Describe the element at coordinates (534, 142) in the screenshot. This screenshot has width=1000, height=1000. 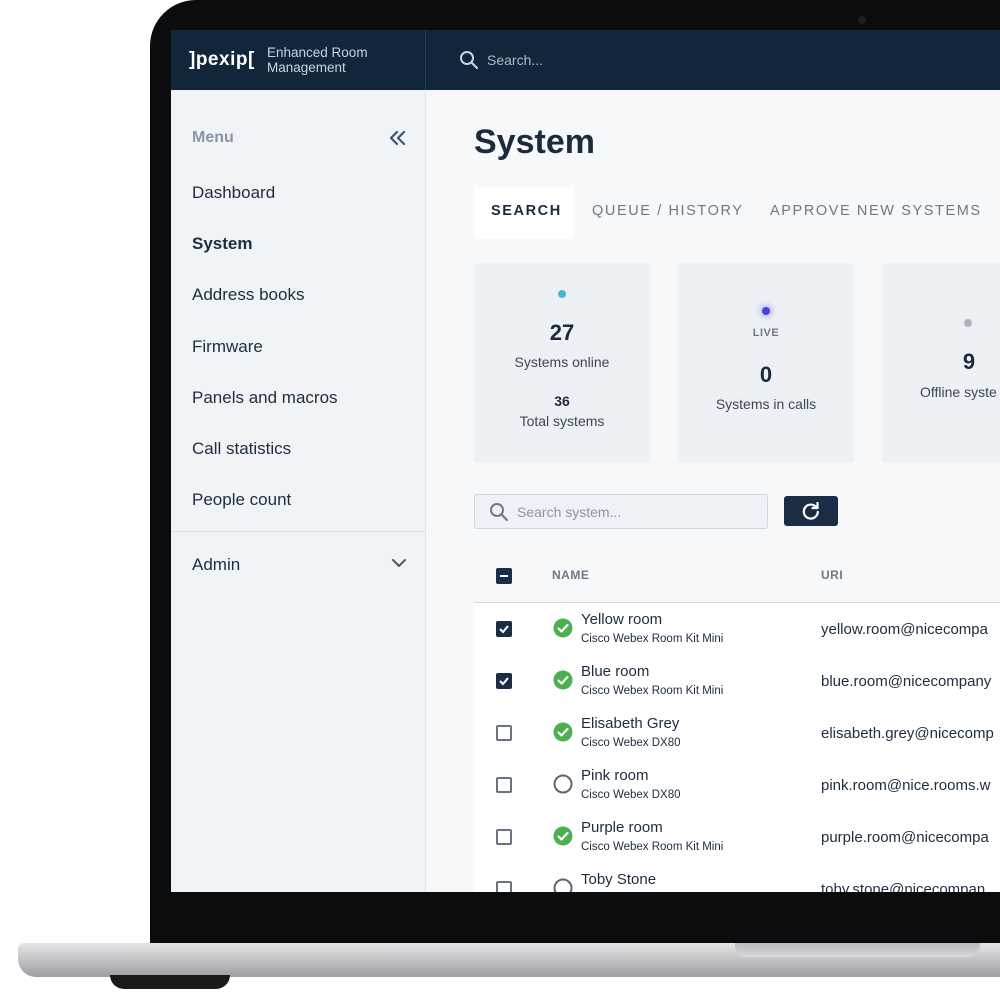
I see `page-title: System` at that location.